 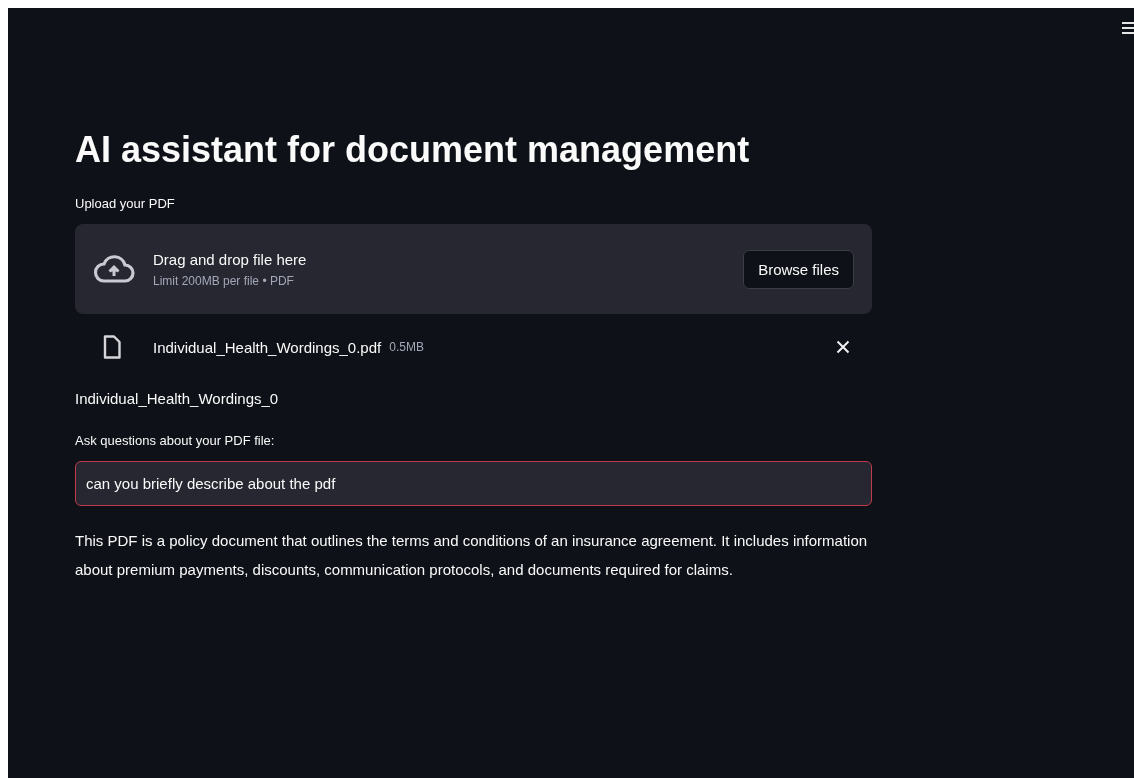 I want to click on question-input: can you briefly describe about the pdf, so click(x=473, y=483).